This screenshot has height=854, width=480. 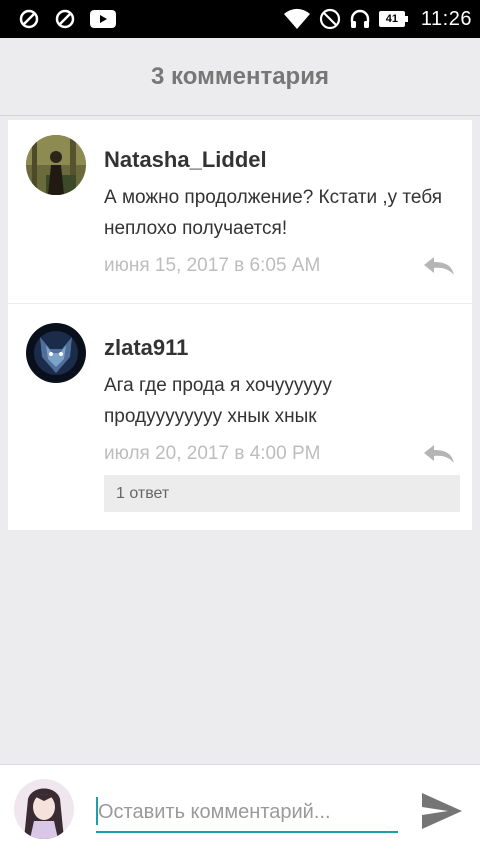 I want to click on comments-header: 3 комментария, so click(x=240, y=77).